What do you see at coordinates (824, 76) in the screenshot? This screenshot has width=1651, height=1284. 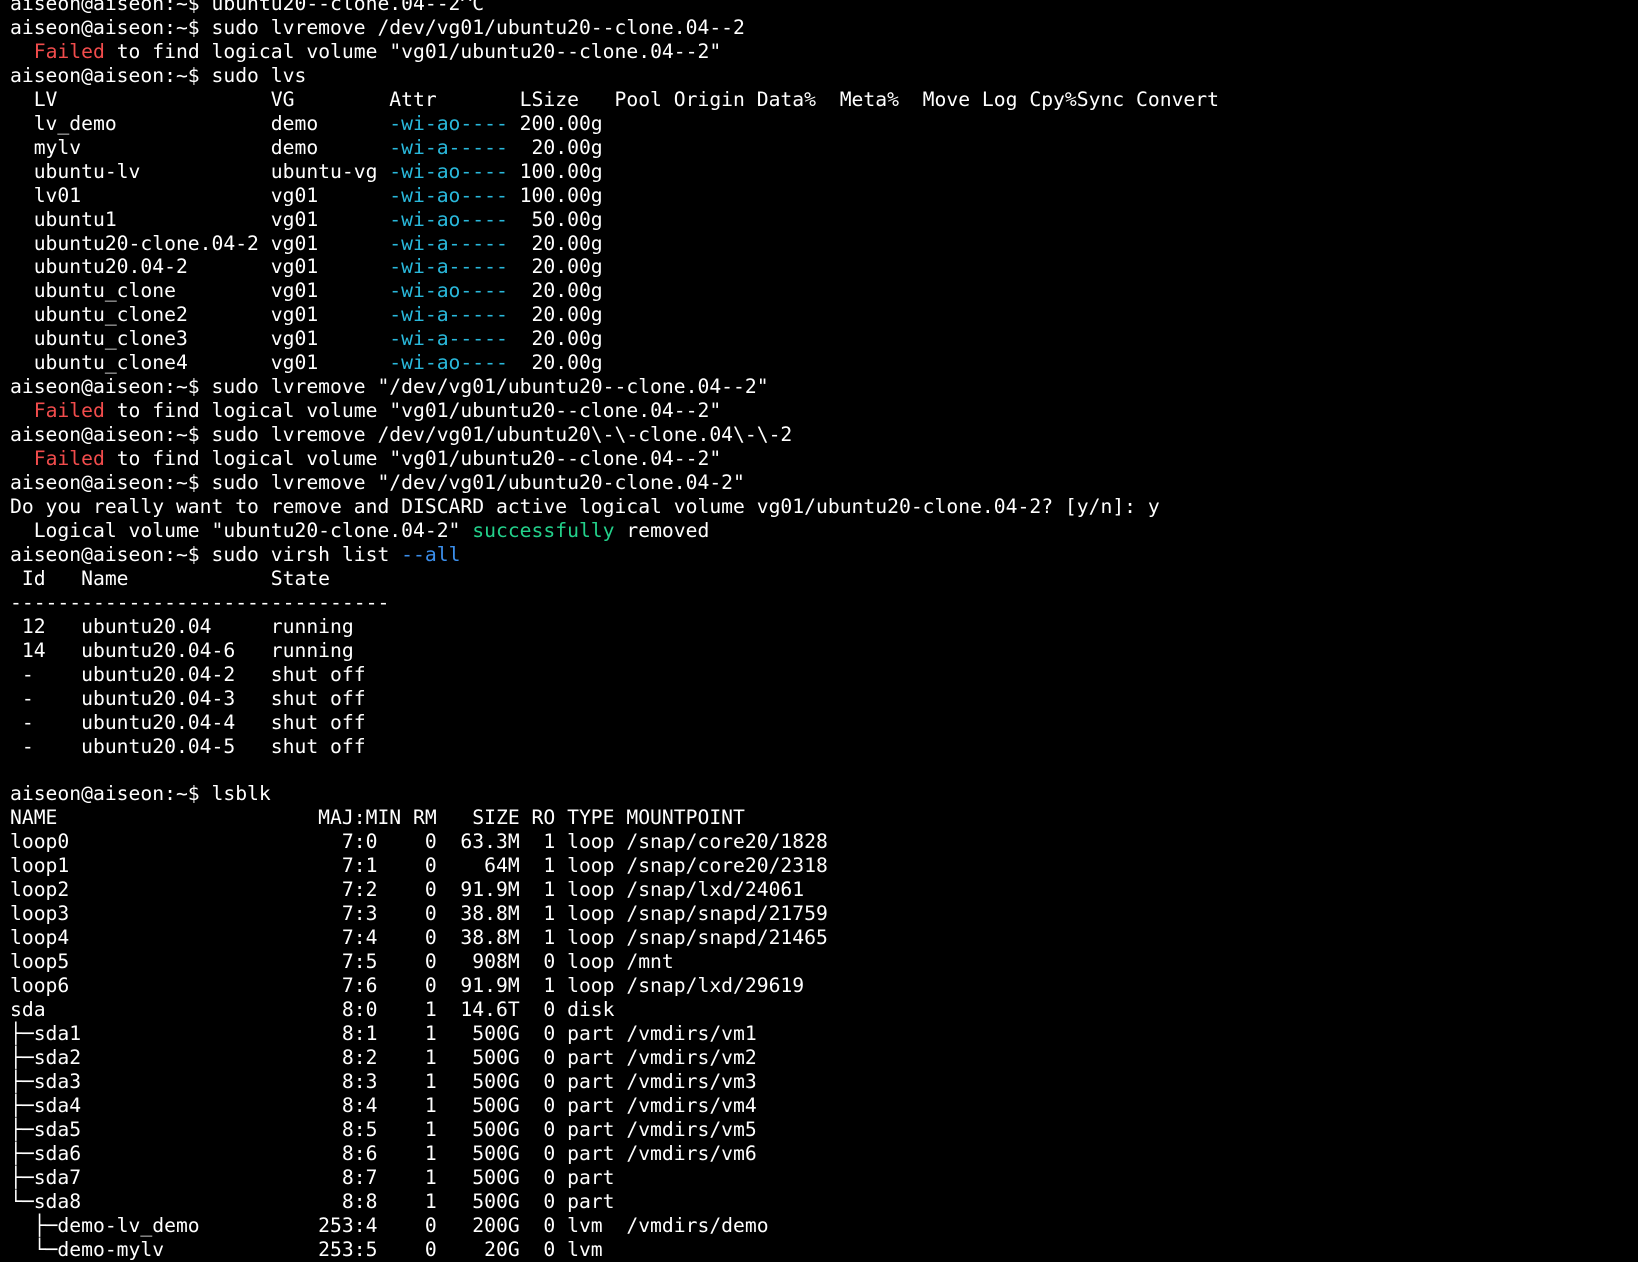 I see `terminal-line: aiseon@aiseon:~$ sudo lvs` at bounding box center [824, 76].